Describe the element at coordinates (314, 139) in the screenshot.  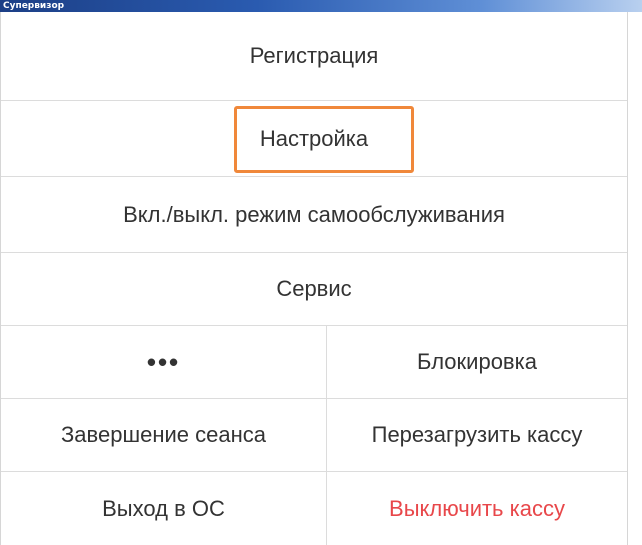
I see `settings-button: Настройка` at that location.